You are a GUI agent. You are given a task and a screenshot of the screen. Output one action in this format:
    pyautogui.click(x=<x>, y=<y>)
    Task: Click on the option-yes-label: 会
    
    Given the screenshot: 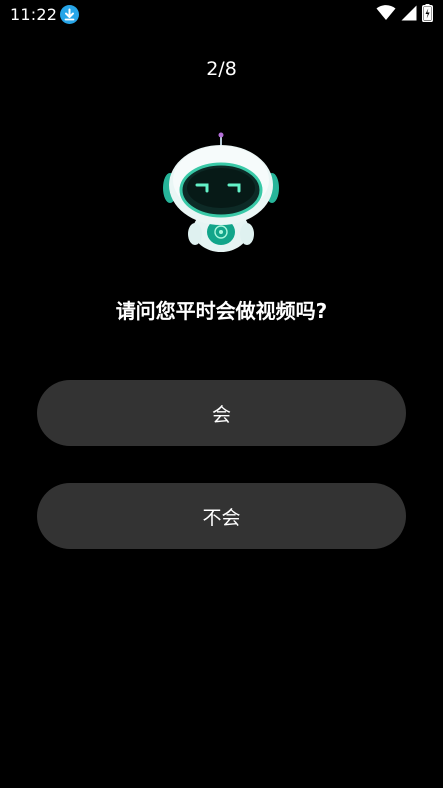 What is the action you would take?
    pyautogui.click(x=221, y=414)
    